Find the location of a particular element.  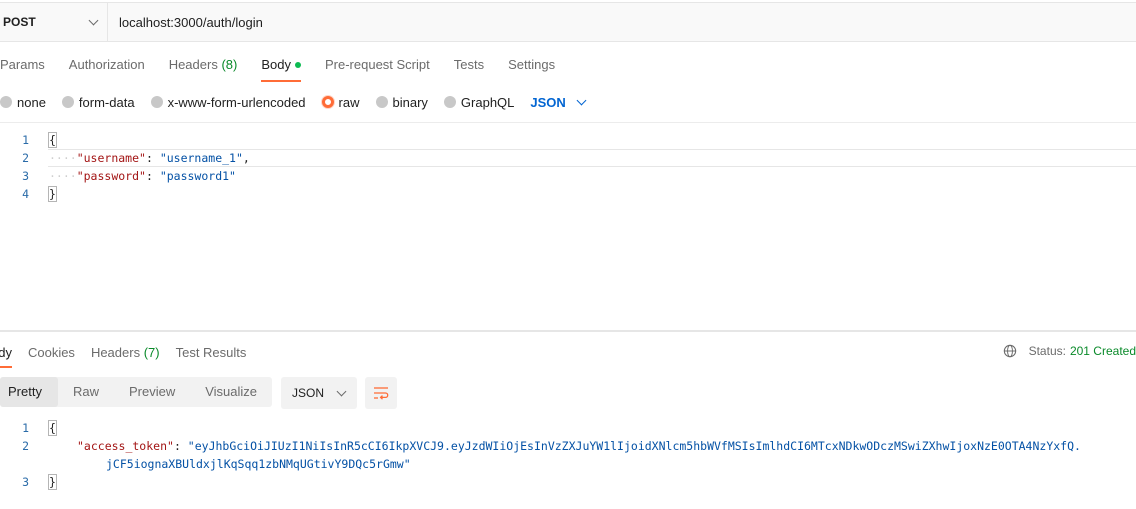

globe-icon is located at coordinates (1010, 351).